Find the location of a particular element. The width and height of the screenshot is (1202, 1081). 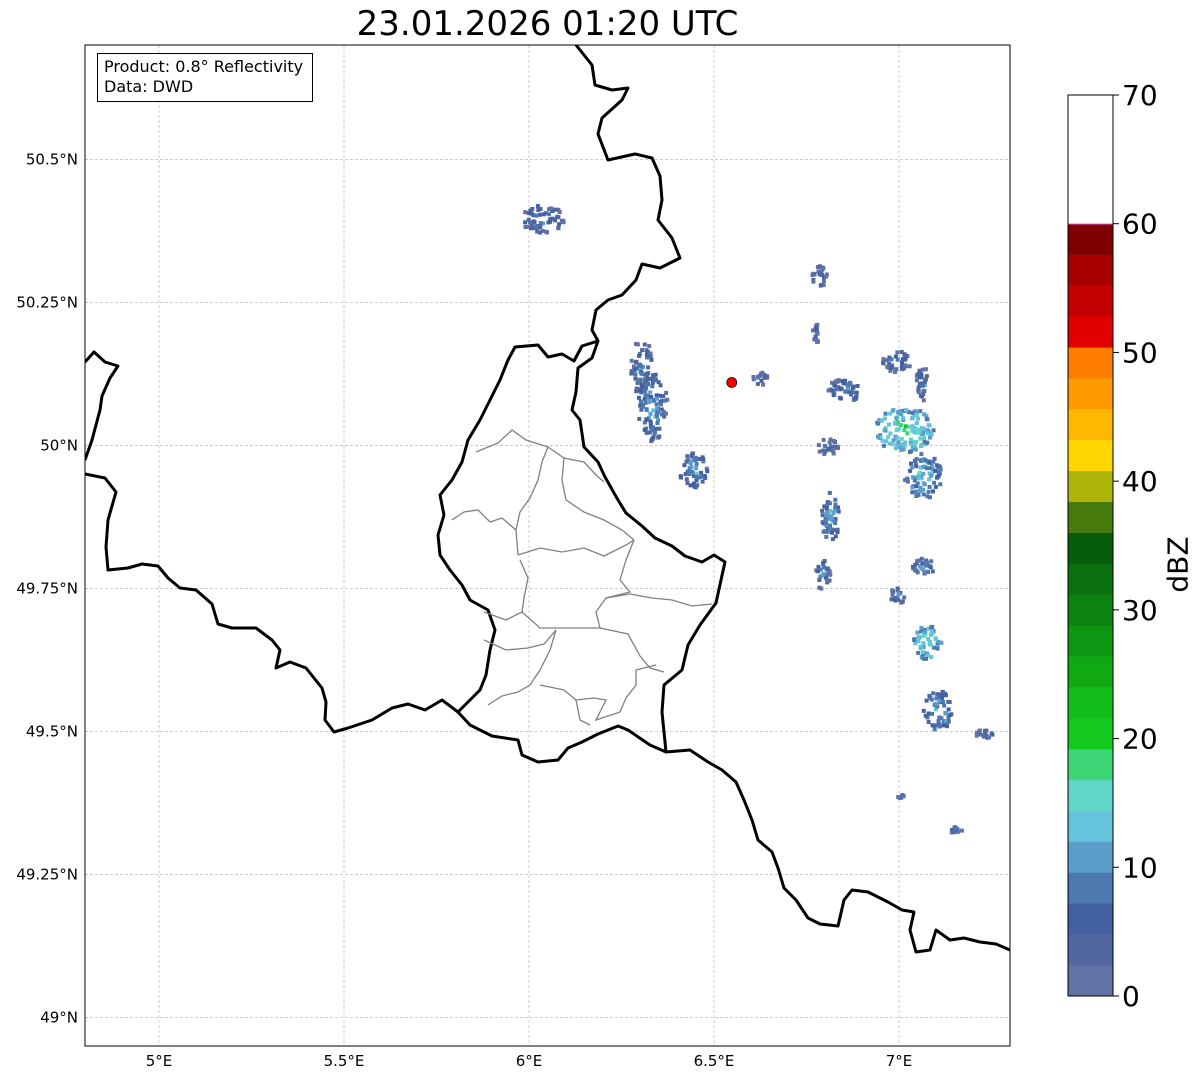

lat-tick-label: 49°N is located at coordinates (59, 1017).